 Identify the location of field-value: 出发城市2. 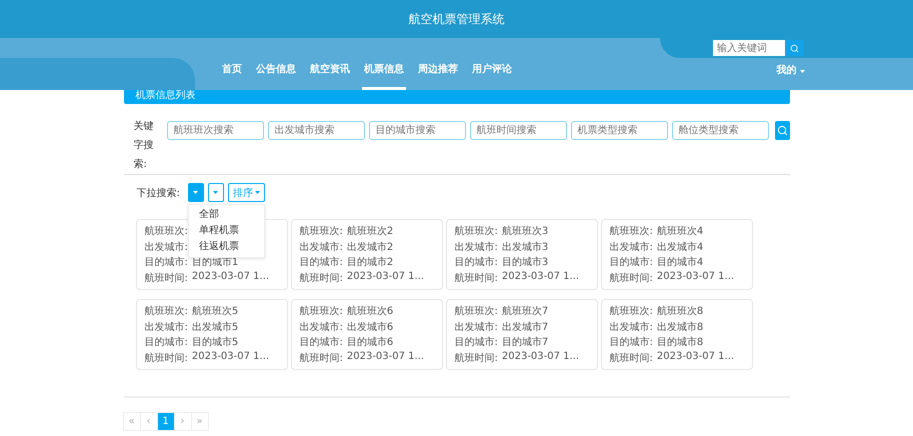
(370, 247).